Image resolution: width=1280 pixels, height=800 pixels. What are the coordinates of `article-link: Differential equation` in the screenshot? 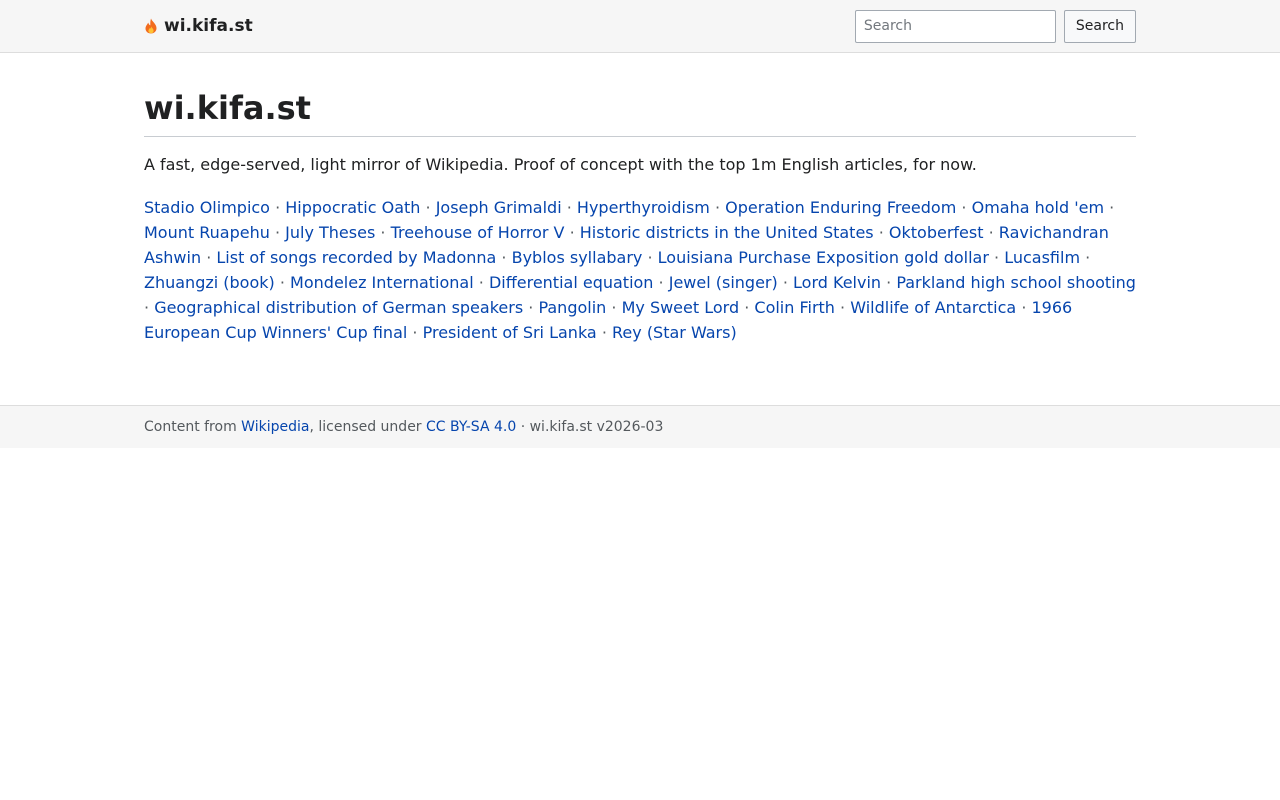 It's located at (571, 282).